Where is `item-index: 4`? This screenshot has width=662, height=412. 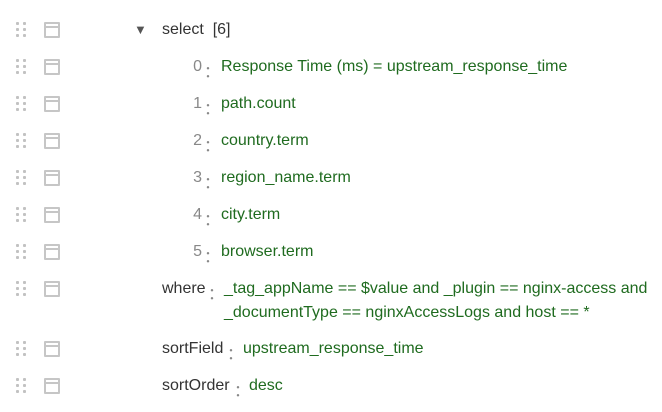 item-index: 4 is located at coordinates (197, 214).